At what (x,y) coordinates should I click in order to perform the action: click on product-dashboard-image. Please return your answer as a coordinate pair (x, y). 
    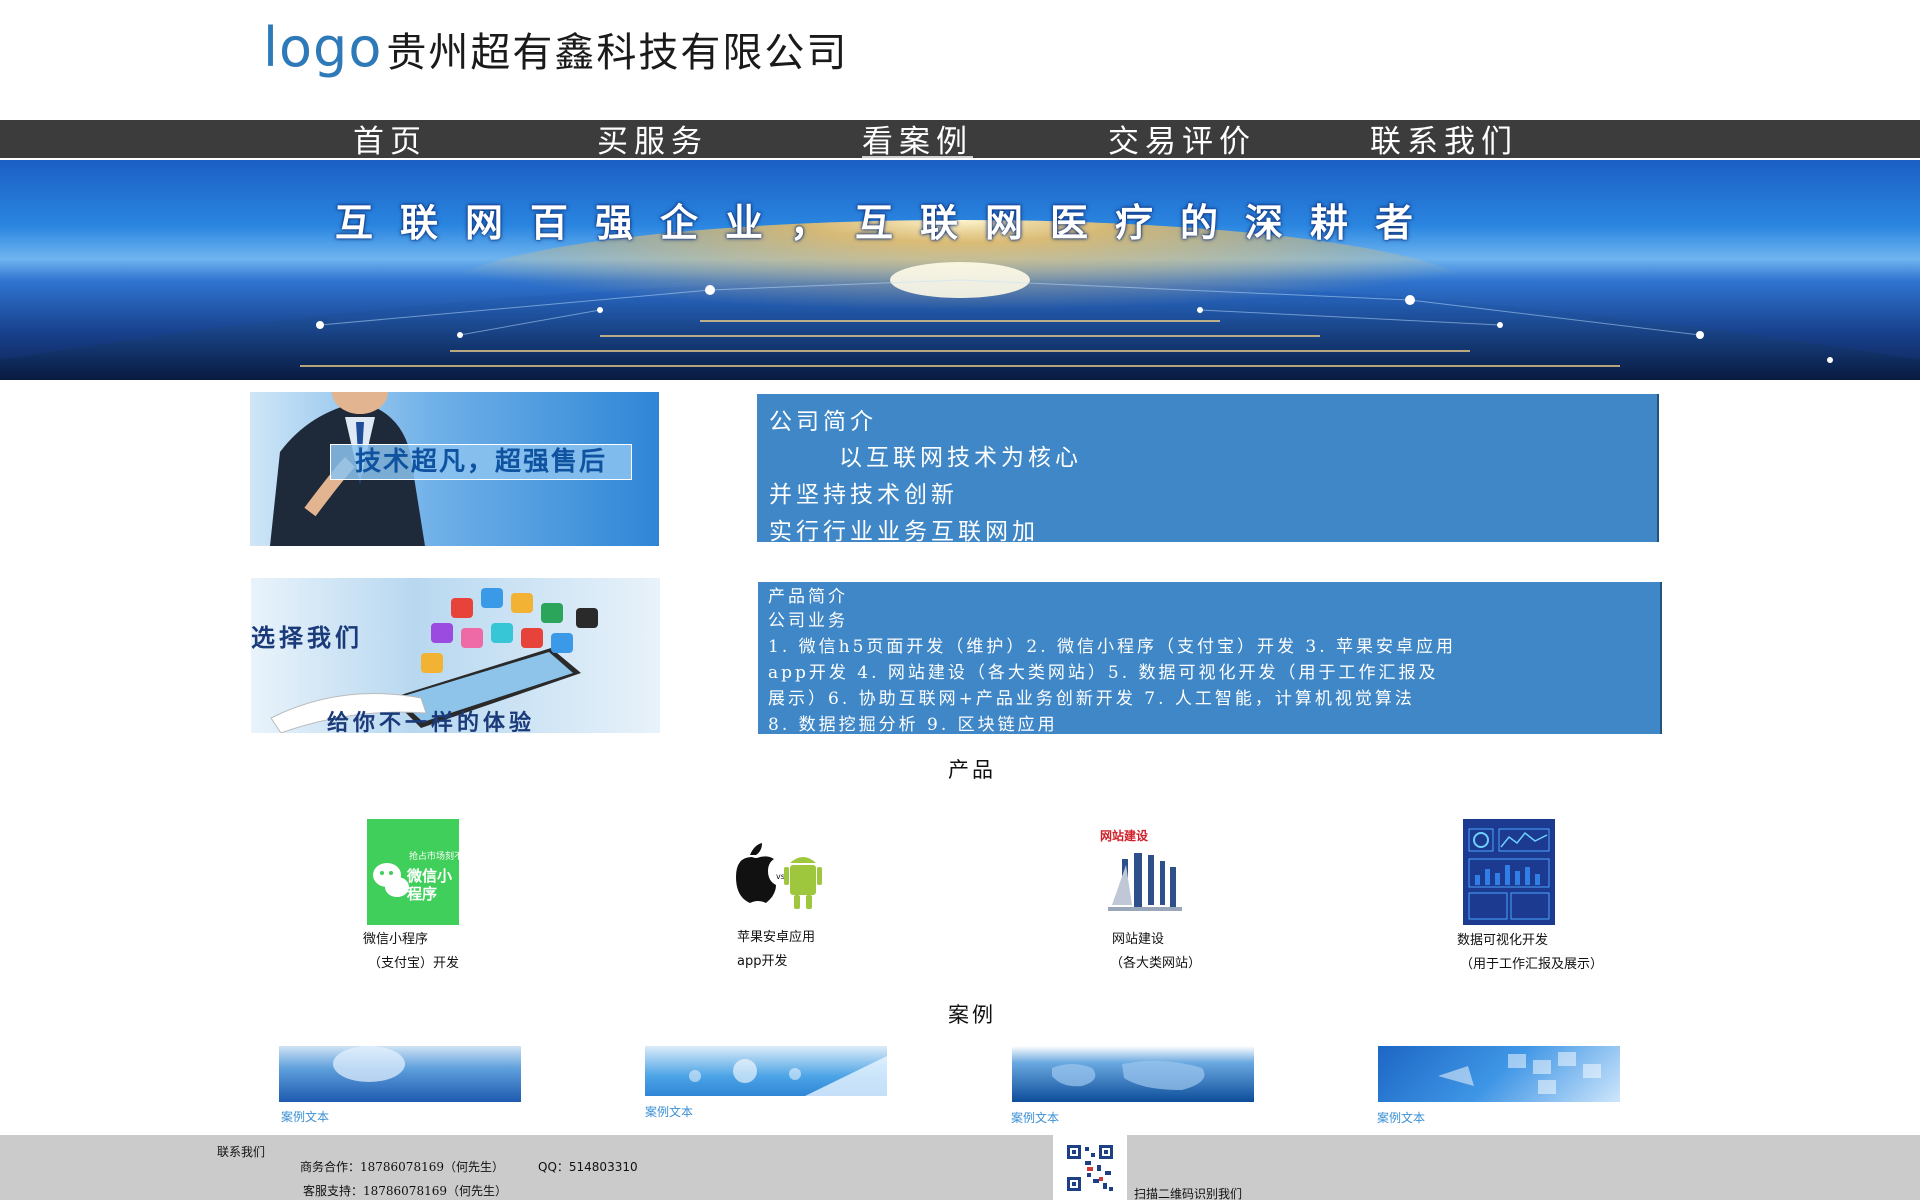
    Looking at the image, I should click on (1509, 872).